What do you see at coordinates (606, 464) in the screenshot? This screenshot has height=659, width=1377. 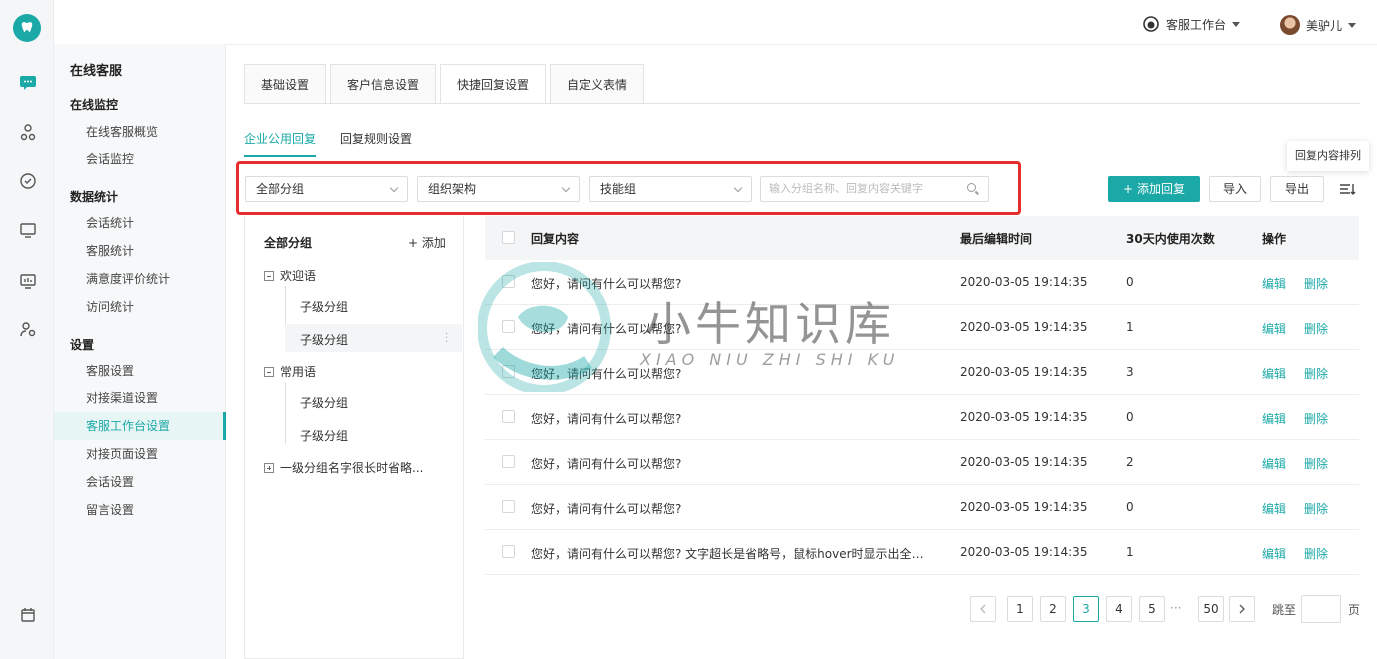 I see `reply-content: 您好，请问有什么可以帮您?` at bounding box center [606, 464].